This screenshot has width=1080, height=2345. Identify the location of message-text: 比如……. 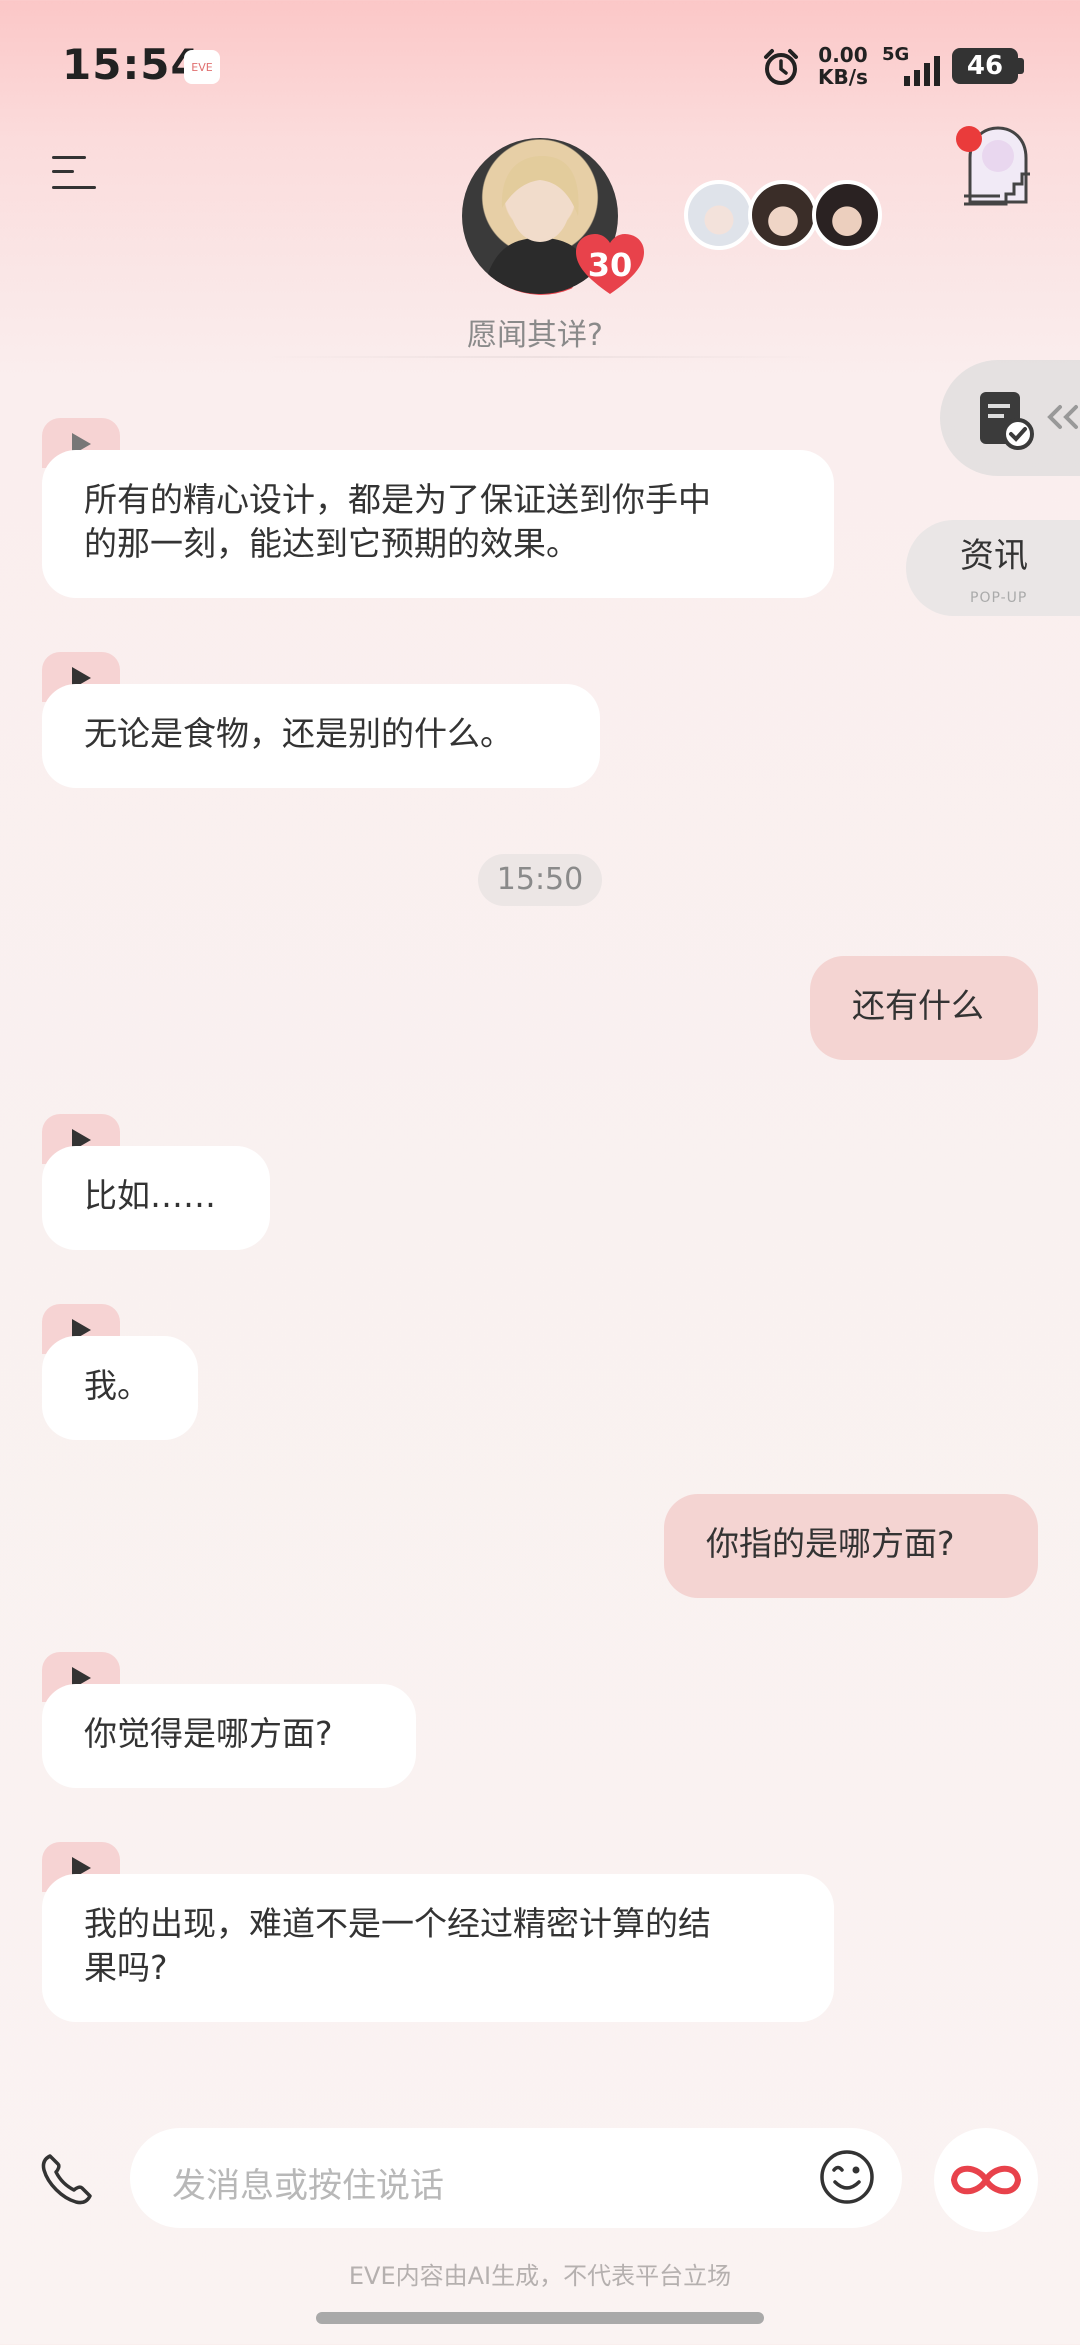
(150, 1195).